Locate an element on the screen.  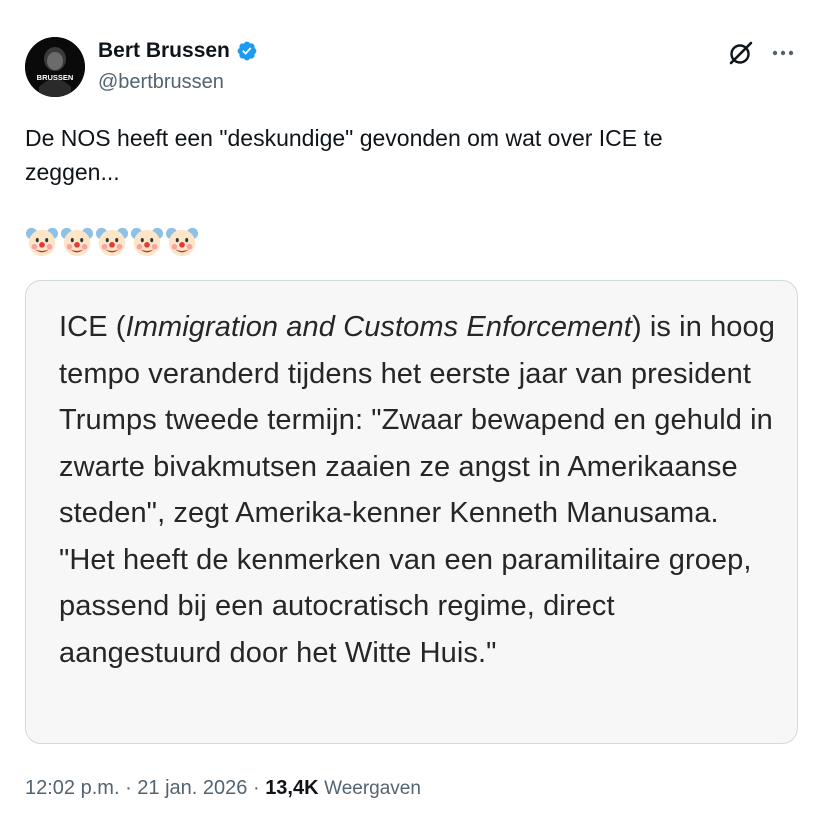
tweet-date: 21 jan. 2026 is located at coordinates (192, 788).